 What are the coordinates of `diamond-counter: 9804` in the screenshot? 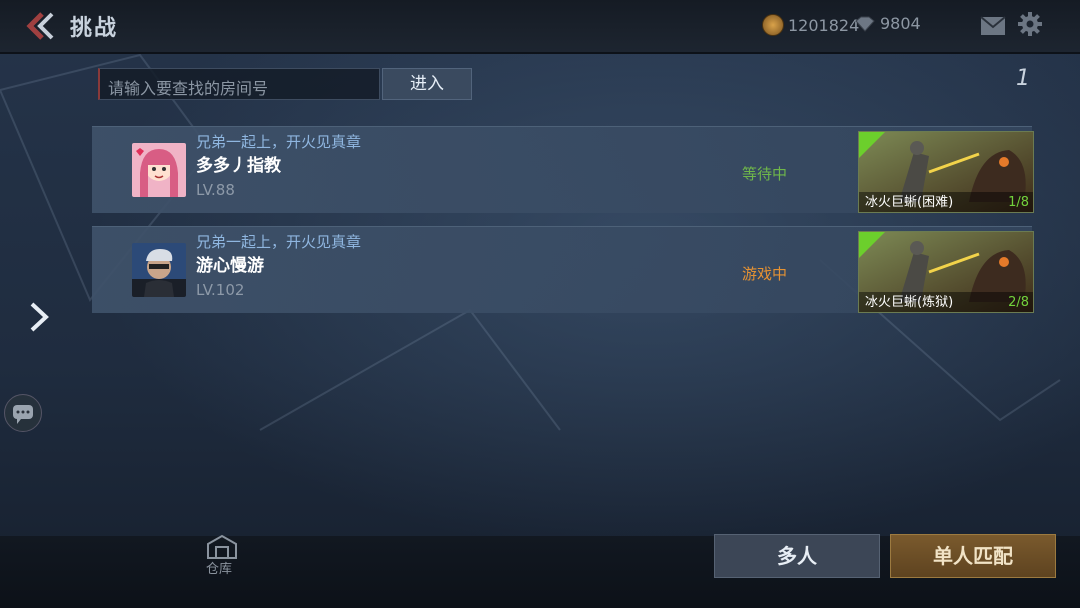 It's located at (887, 23).